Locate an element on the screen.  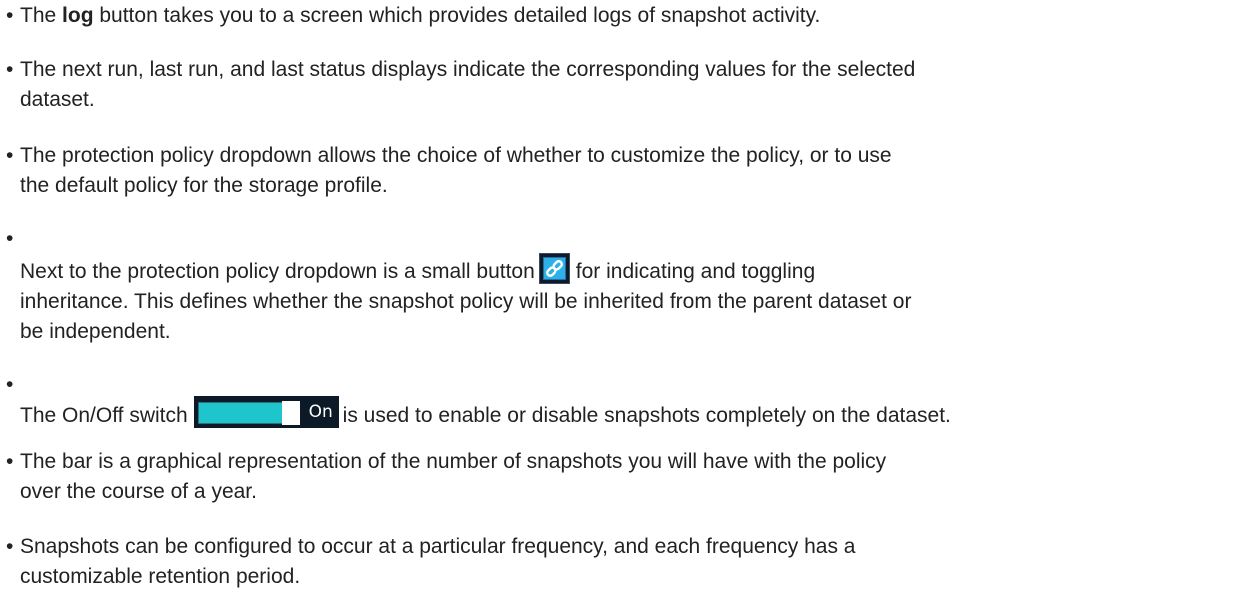
on-off-switch: On is located at coordinates (266, 412).